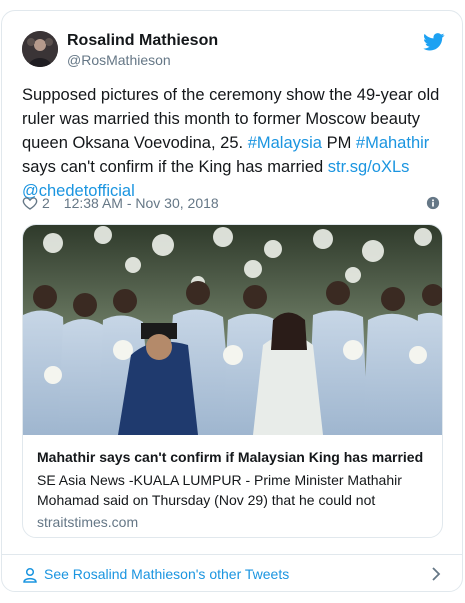  What do you see at coordinates (30, 203) in the screenshot?
I see `heart-icon` at bounding box center [30, 203].